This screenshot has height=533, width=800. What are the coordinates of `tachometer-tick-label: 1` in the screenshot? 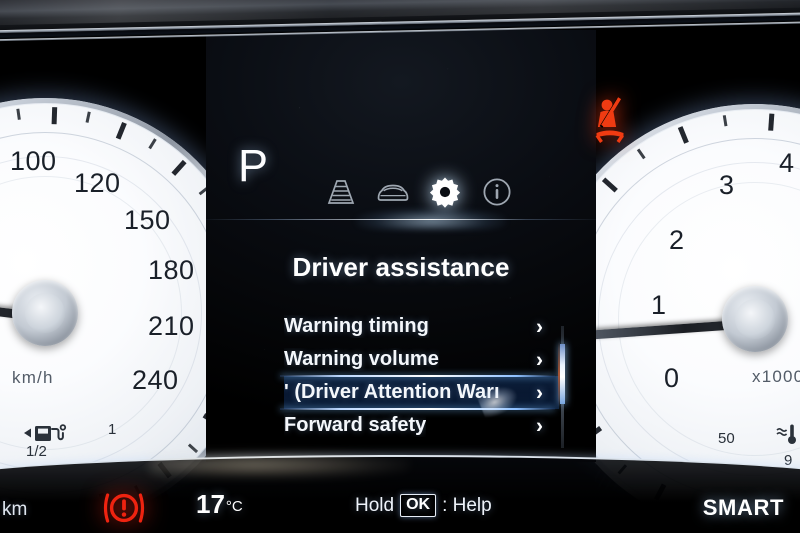 It's located at (659, 305).